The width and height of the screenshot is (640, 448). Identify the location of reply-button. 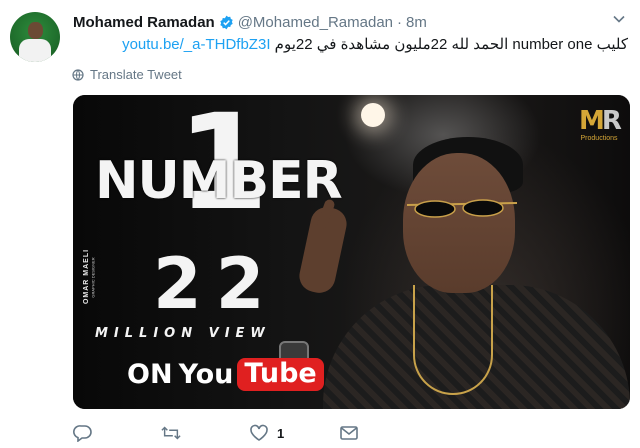
(87, 433).